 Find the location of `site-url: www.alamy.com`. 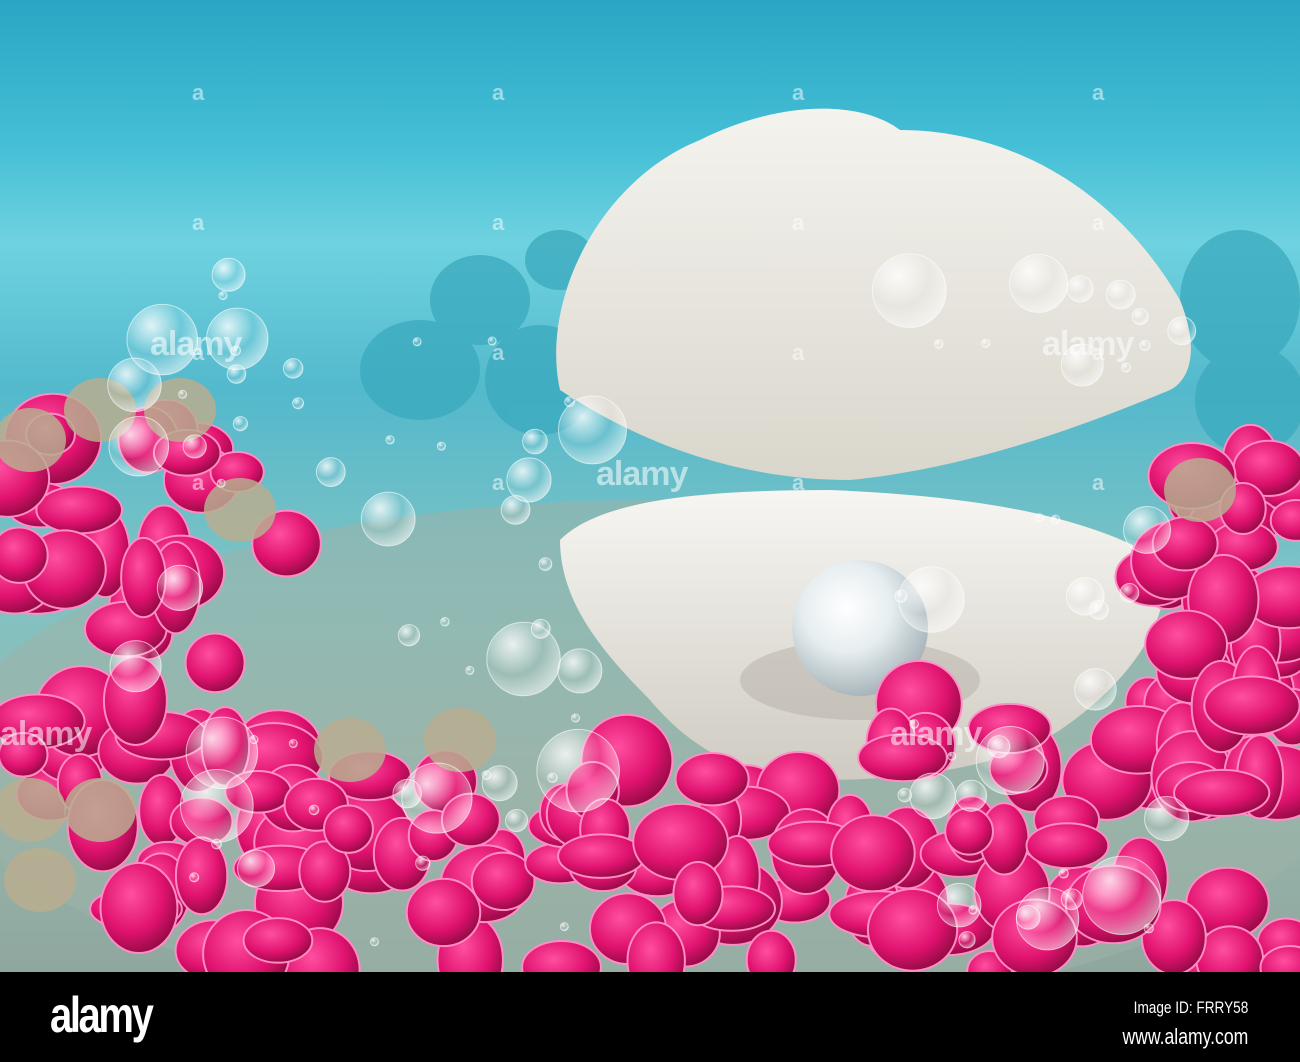

site-url: www.alamy.com is located at coordinates (1185, 1036).